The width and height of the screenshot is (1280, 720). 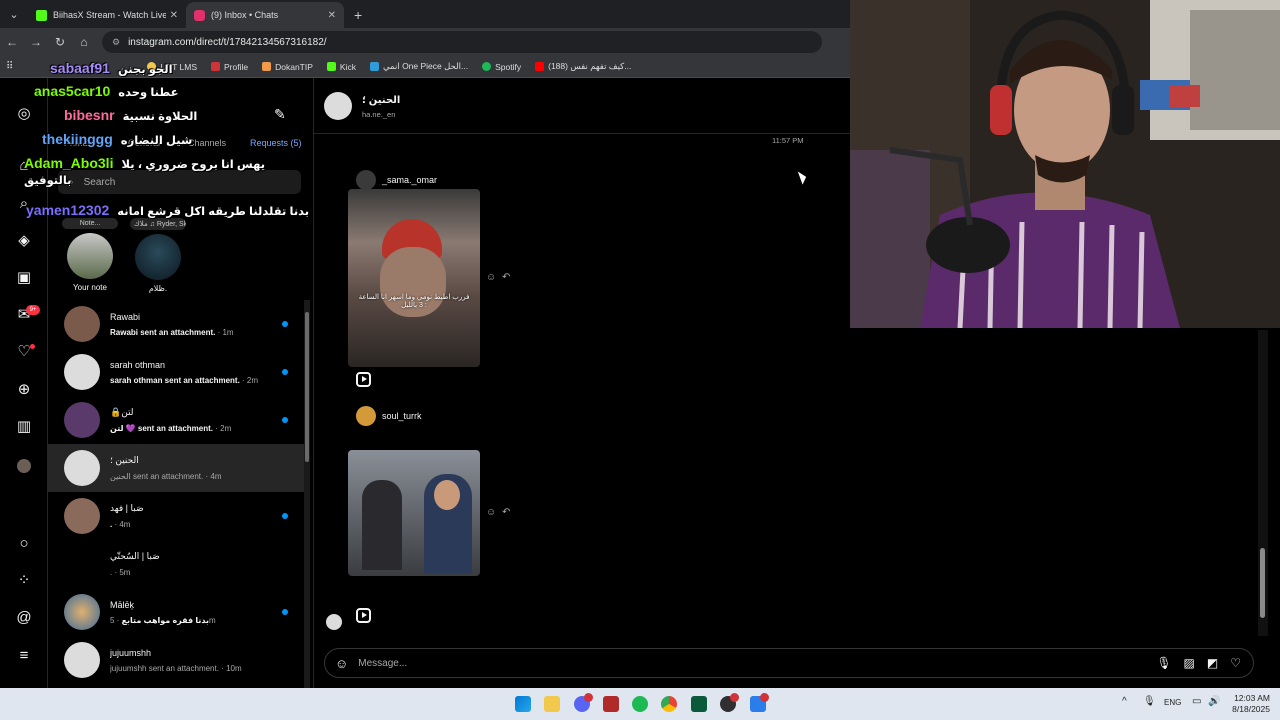 I want to click on unread-dot, so click(x=285, y=516).